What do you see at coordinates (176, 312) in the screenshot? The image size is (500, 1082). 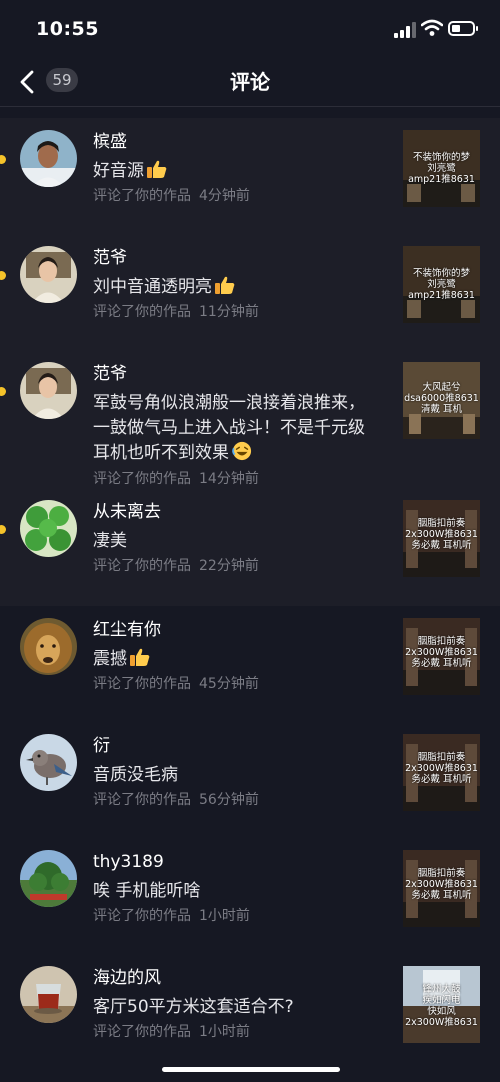 I see `comment-meta: 评论了你的作品 11分钟前` at bounding box center [176, 312].